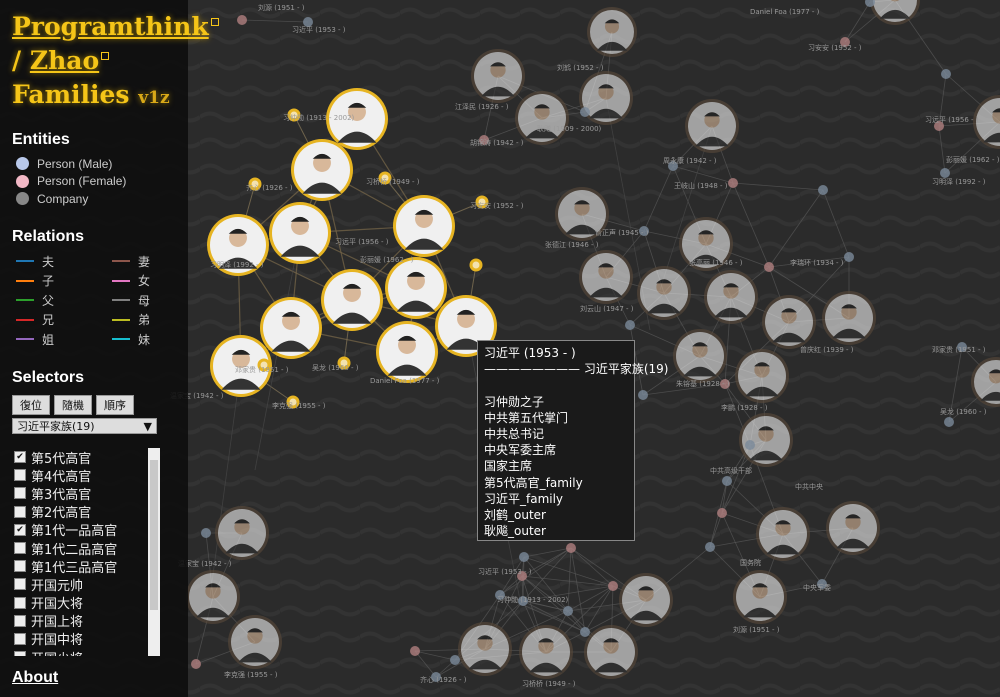 This screenshot has width=1000, height=697. I want to click on checklist-item: 开国大将, so click(86, 603).